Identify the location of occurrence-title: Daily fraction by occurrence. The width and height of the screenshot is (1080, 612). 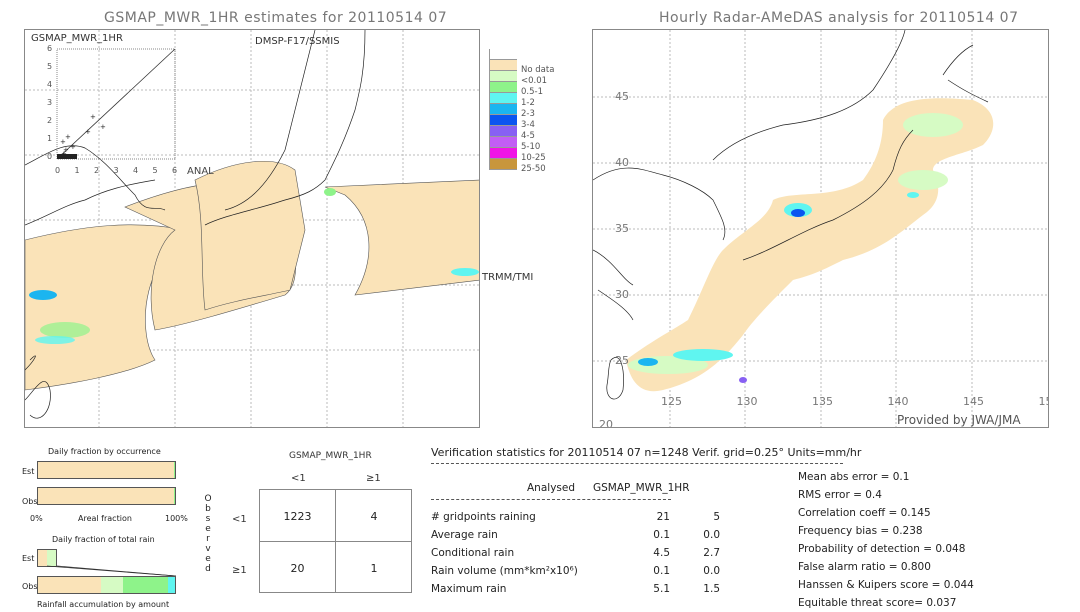
(104, 451).